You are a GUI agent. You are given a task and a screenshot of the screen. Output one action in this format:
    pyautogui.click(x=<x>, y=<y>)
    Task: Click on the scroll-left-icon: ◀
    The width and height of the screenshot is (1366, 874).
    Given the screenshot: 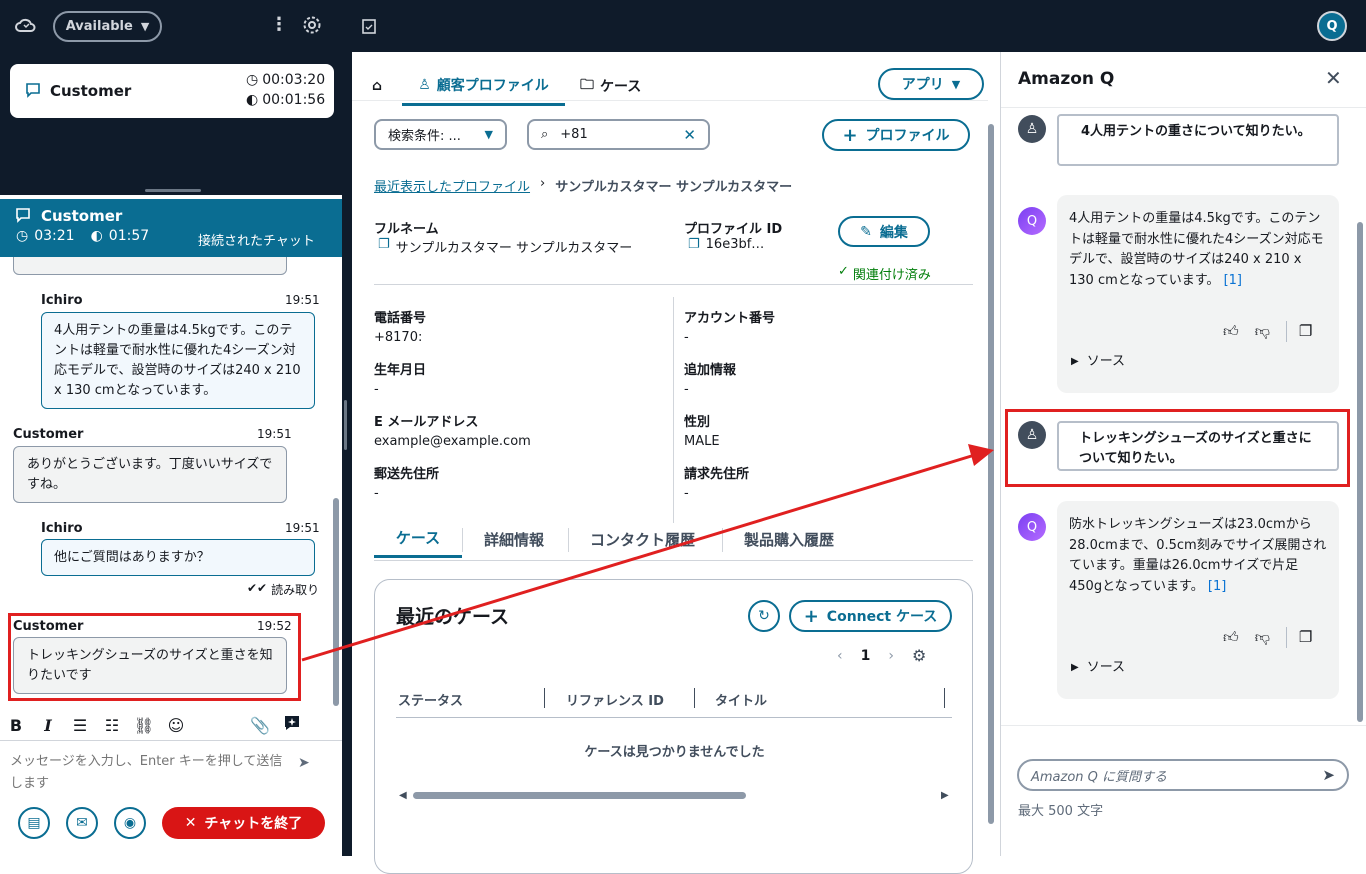 What is the action you would take?
    pyautogui.click(x=403, y=795)
    